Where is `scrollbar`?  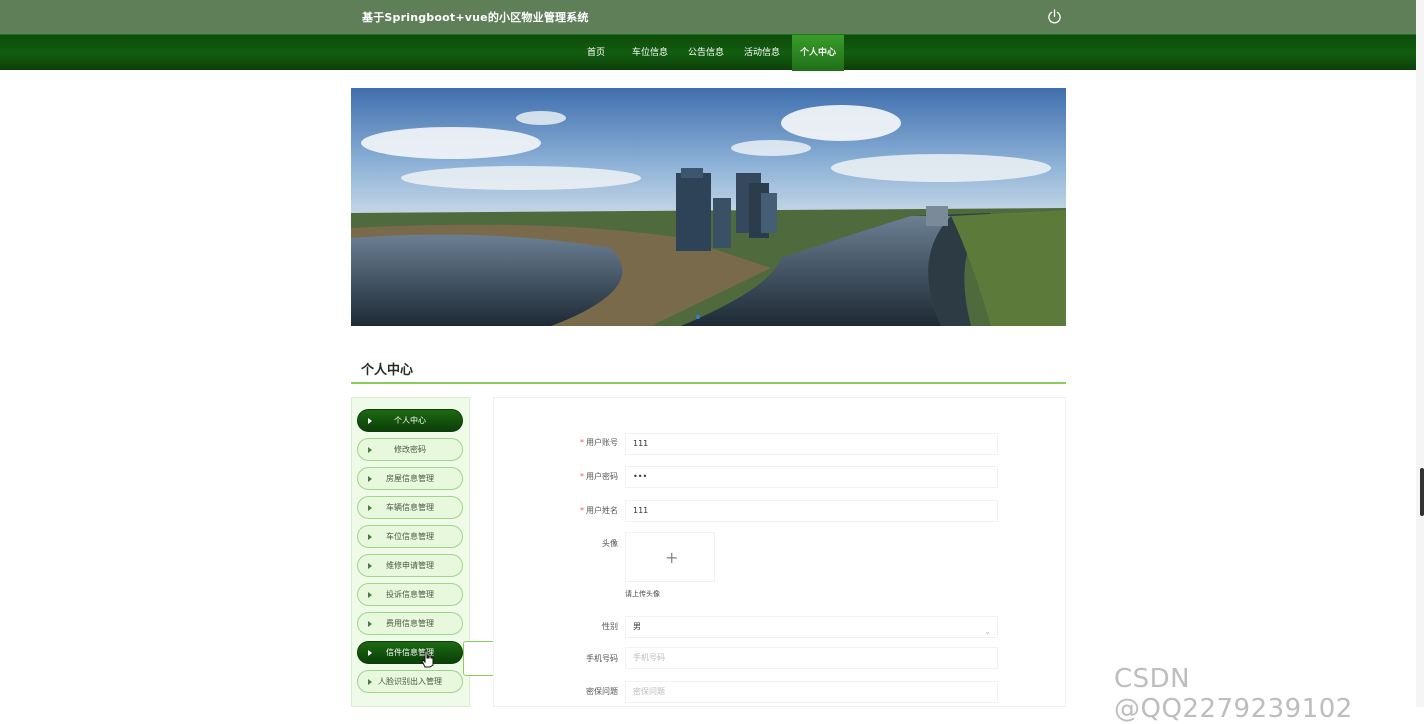
scrollbar is located at coordinates (1420, 353).